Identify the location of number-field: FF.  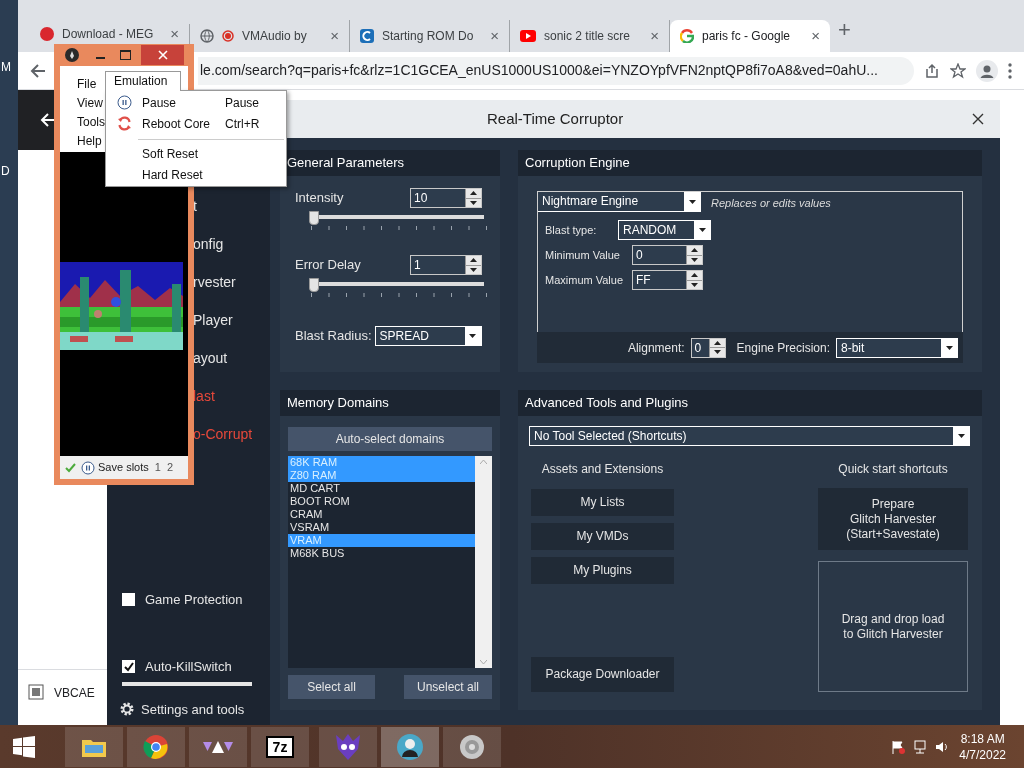
(667, 280).